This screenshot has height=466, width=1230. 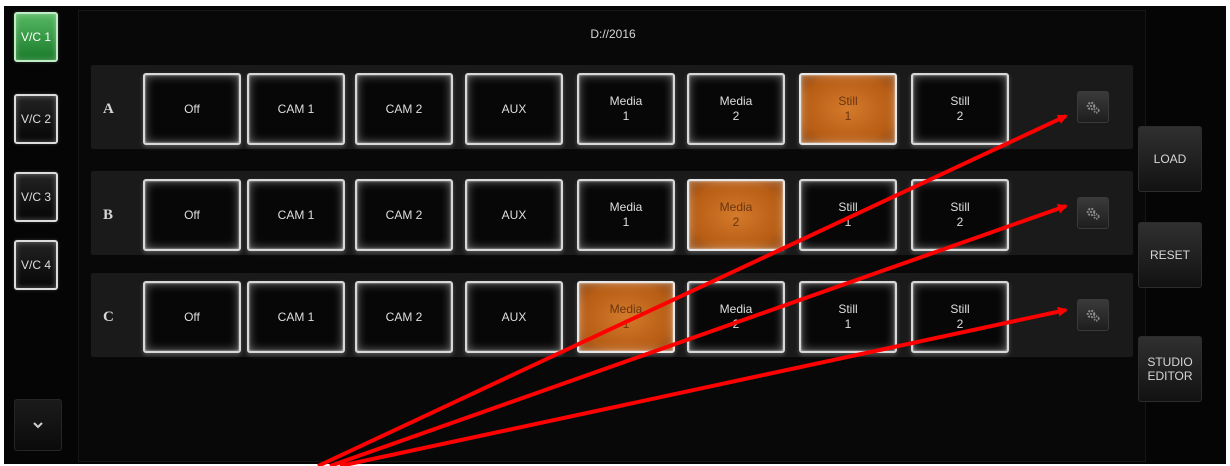 What do you see at coordinates (1170, 255) in the screenshot?
I see `reset-button: RESET` at bounding box center [1170, 255].